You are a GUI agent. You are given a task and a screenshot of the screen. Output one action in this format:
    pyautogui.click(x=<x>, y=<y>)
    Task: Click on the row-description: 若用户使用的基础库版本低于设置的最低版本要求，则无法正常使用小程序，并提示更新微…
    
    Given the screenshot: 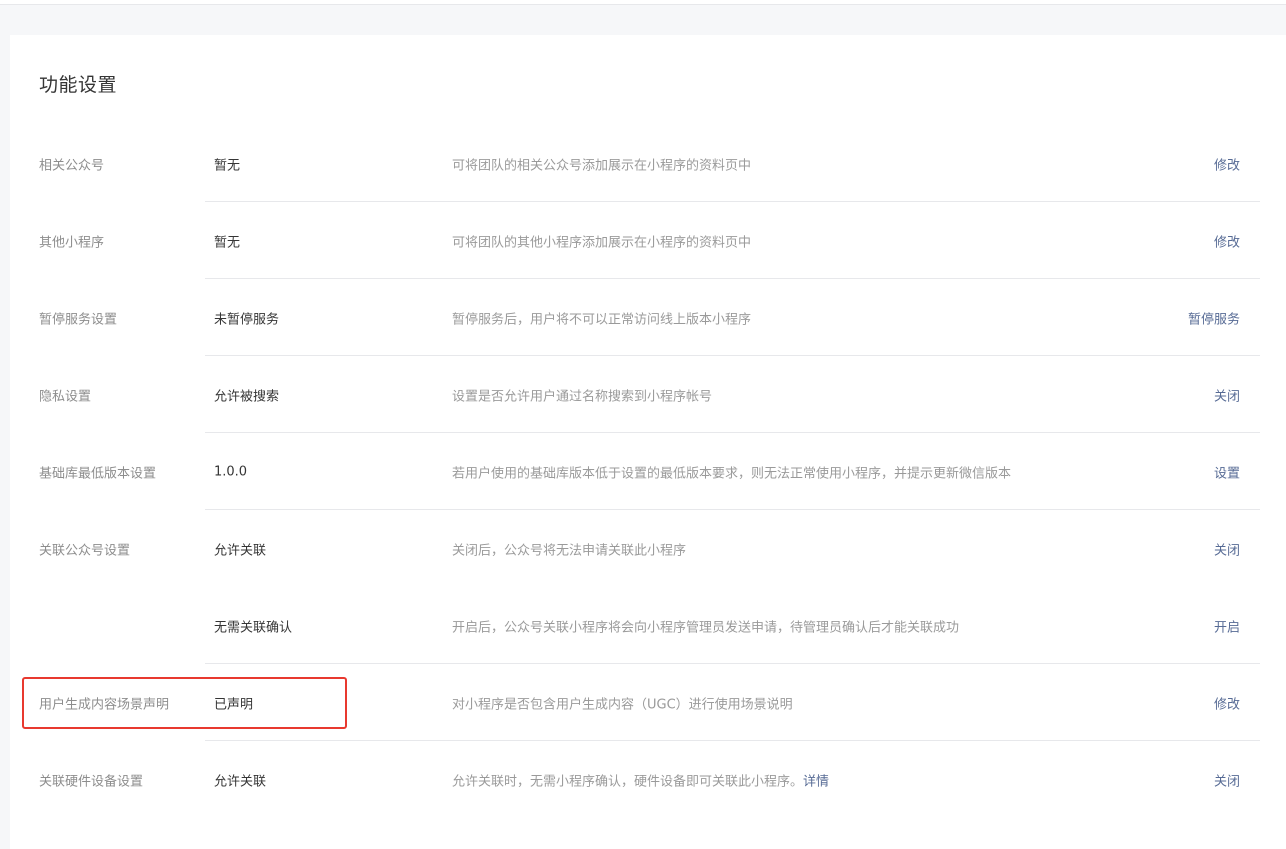 What is the action you would take?
    pyautogui.click(x=731, y=471)
    